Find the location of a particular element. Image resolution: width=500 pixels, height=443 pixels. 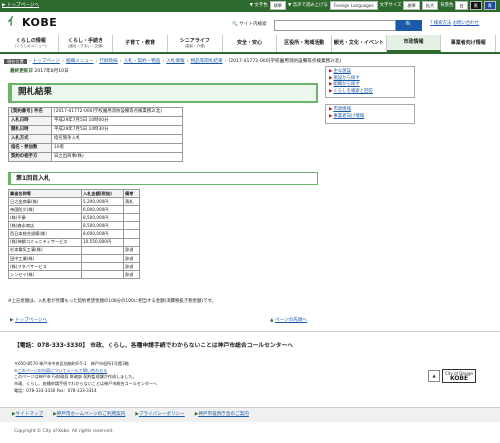

background-color-label: 背景色 is located at coordinates (447, 5).